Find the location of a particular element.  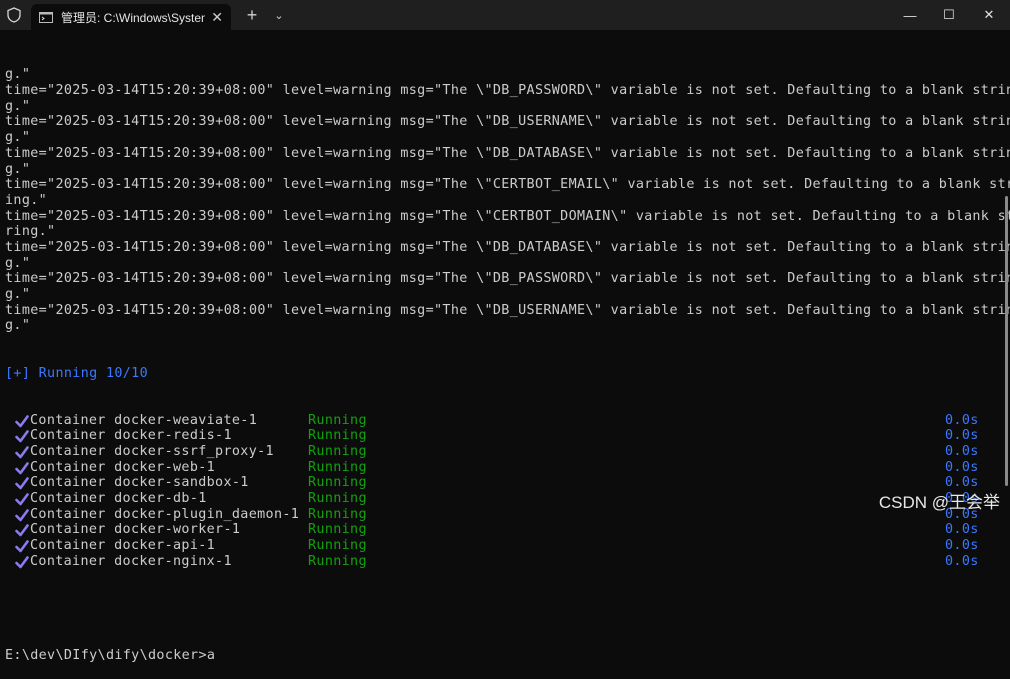

container-row: Container docker-weaviate-1 Running 0.0s is located at coordinates (500, 421).